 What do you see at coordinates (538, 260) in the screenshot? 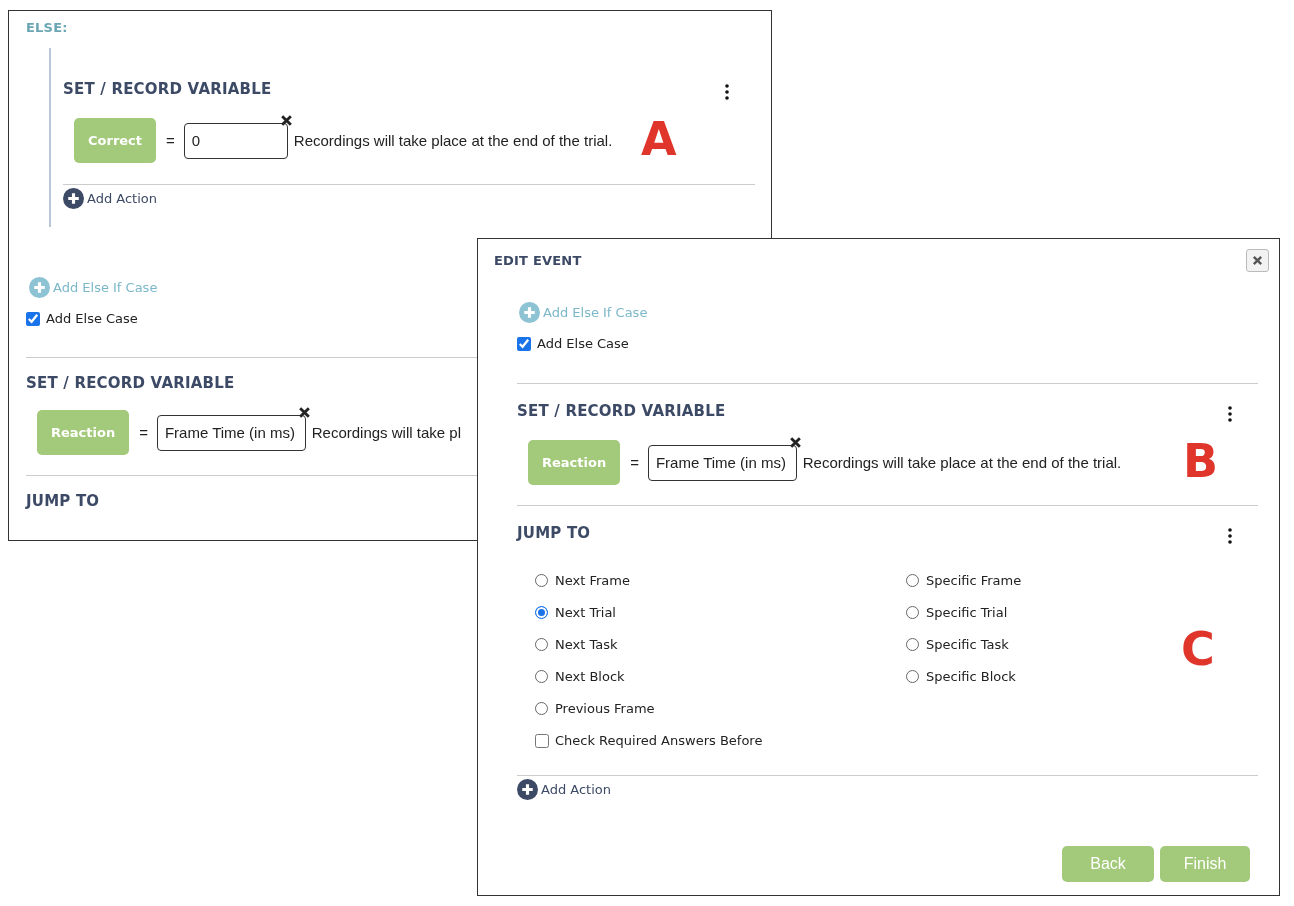
I see `dialog-title: EDIT EVENT` at bounding box center [538, 260].